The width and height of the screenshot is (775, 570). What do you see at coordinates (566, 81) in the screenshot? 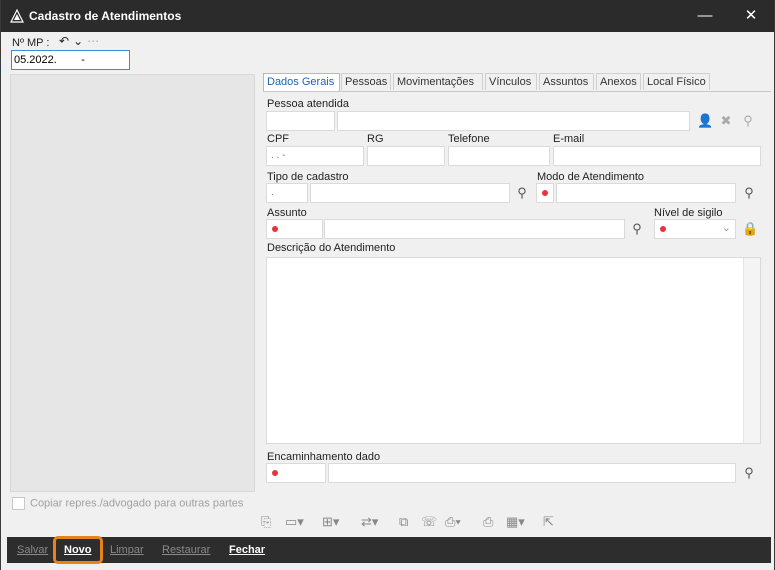
I see `tab-assuntos: Assuntos` at bounding box center [566, 81].